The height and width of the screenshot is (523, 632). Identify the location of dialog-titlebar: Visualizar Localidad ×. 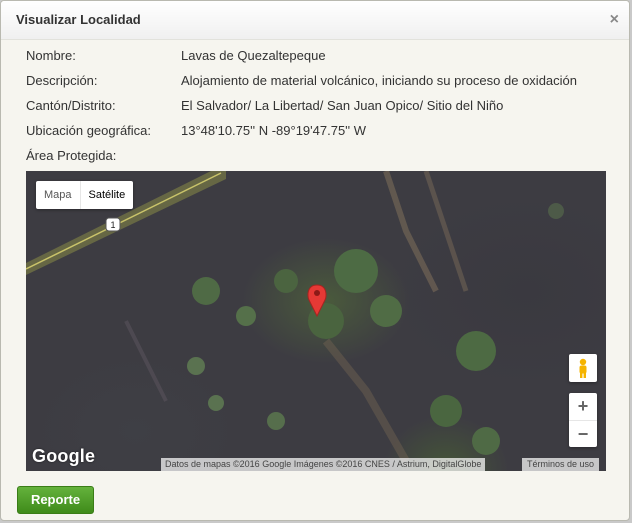
(315, 20).